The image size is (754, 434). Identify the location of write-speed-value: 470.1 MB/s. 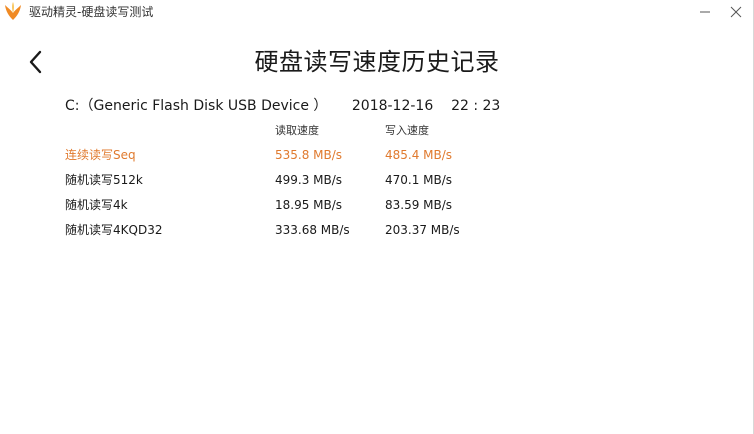
(419, 180).